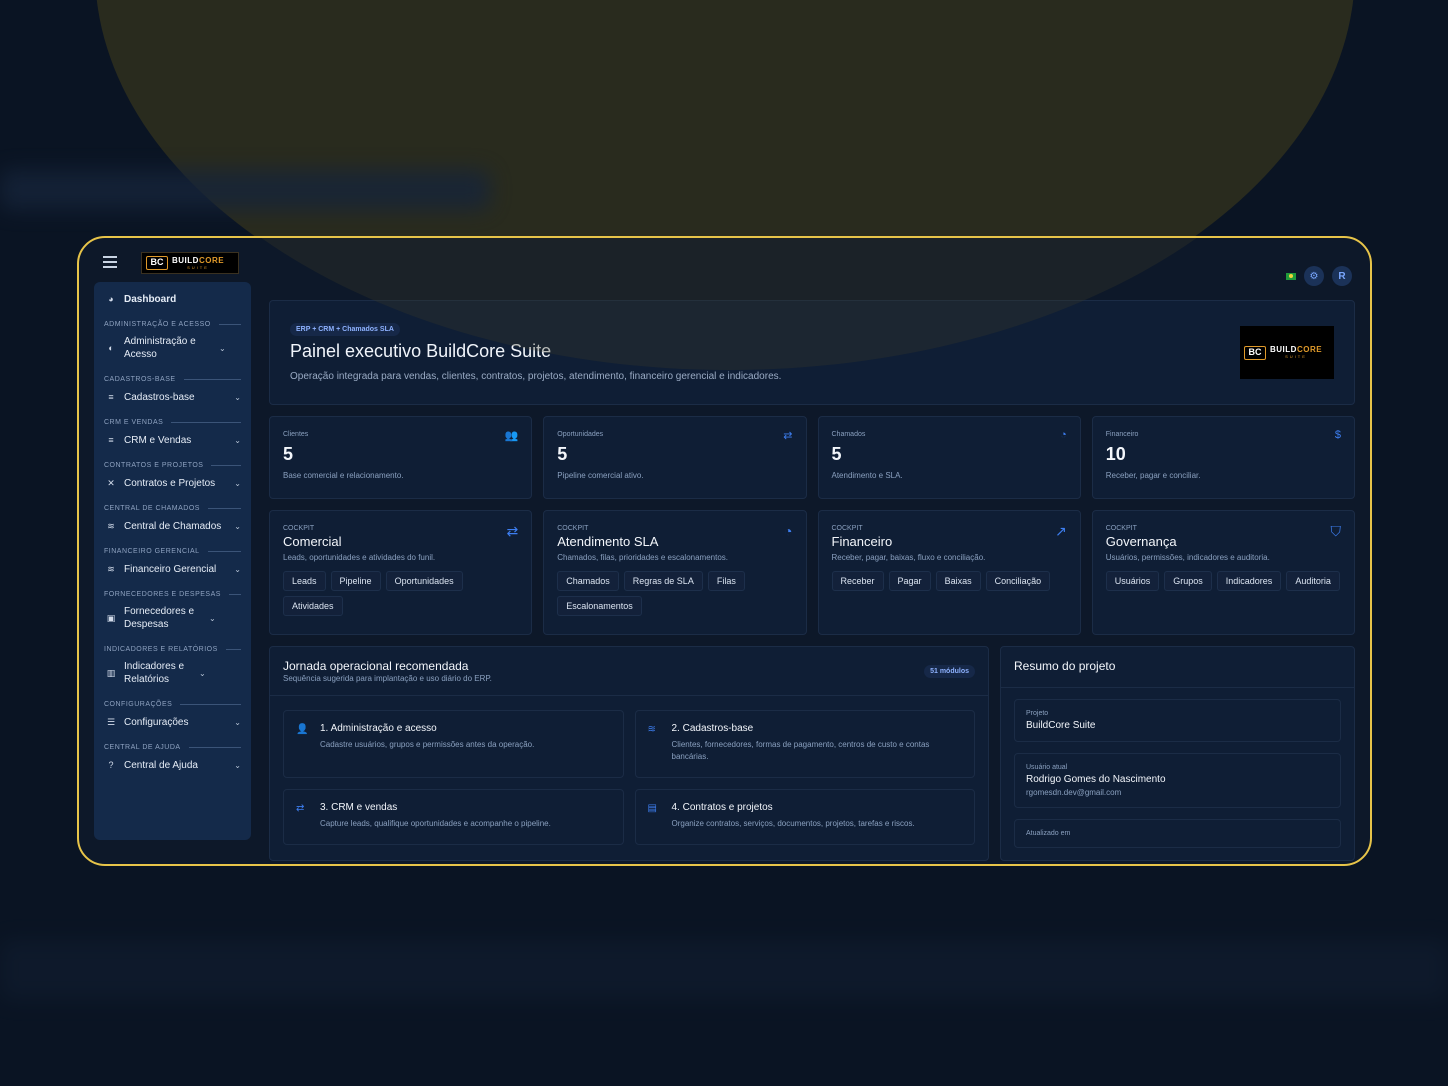  Describe the element at coordinates (343, 475) in the screenshot. I see `stat-desc: Base comercial e relacionamento.` at that location.